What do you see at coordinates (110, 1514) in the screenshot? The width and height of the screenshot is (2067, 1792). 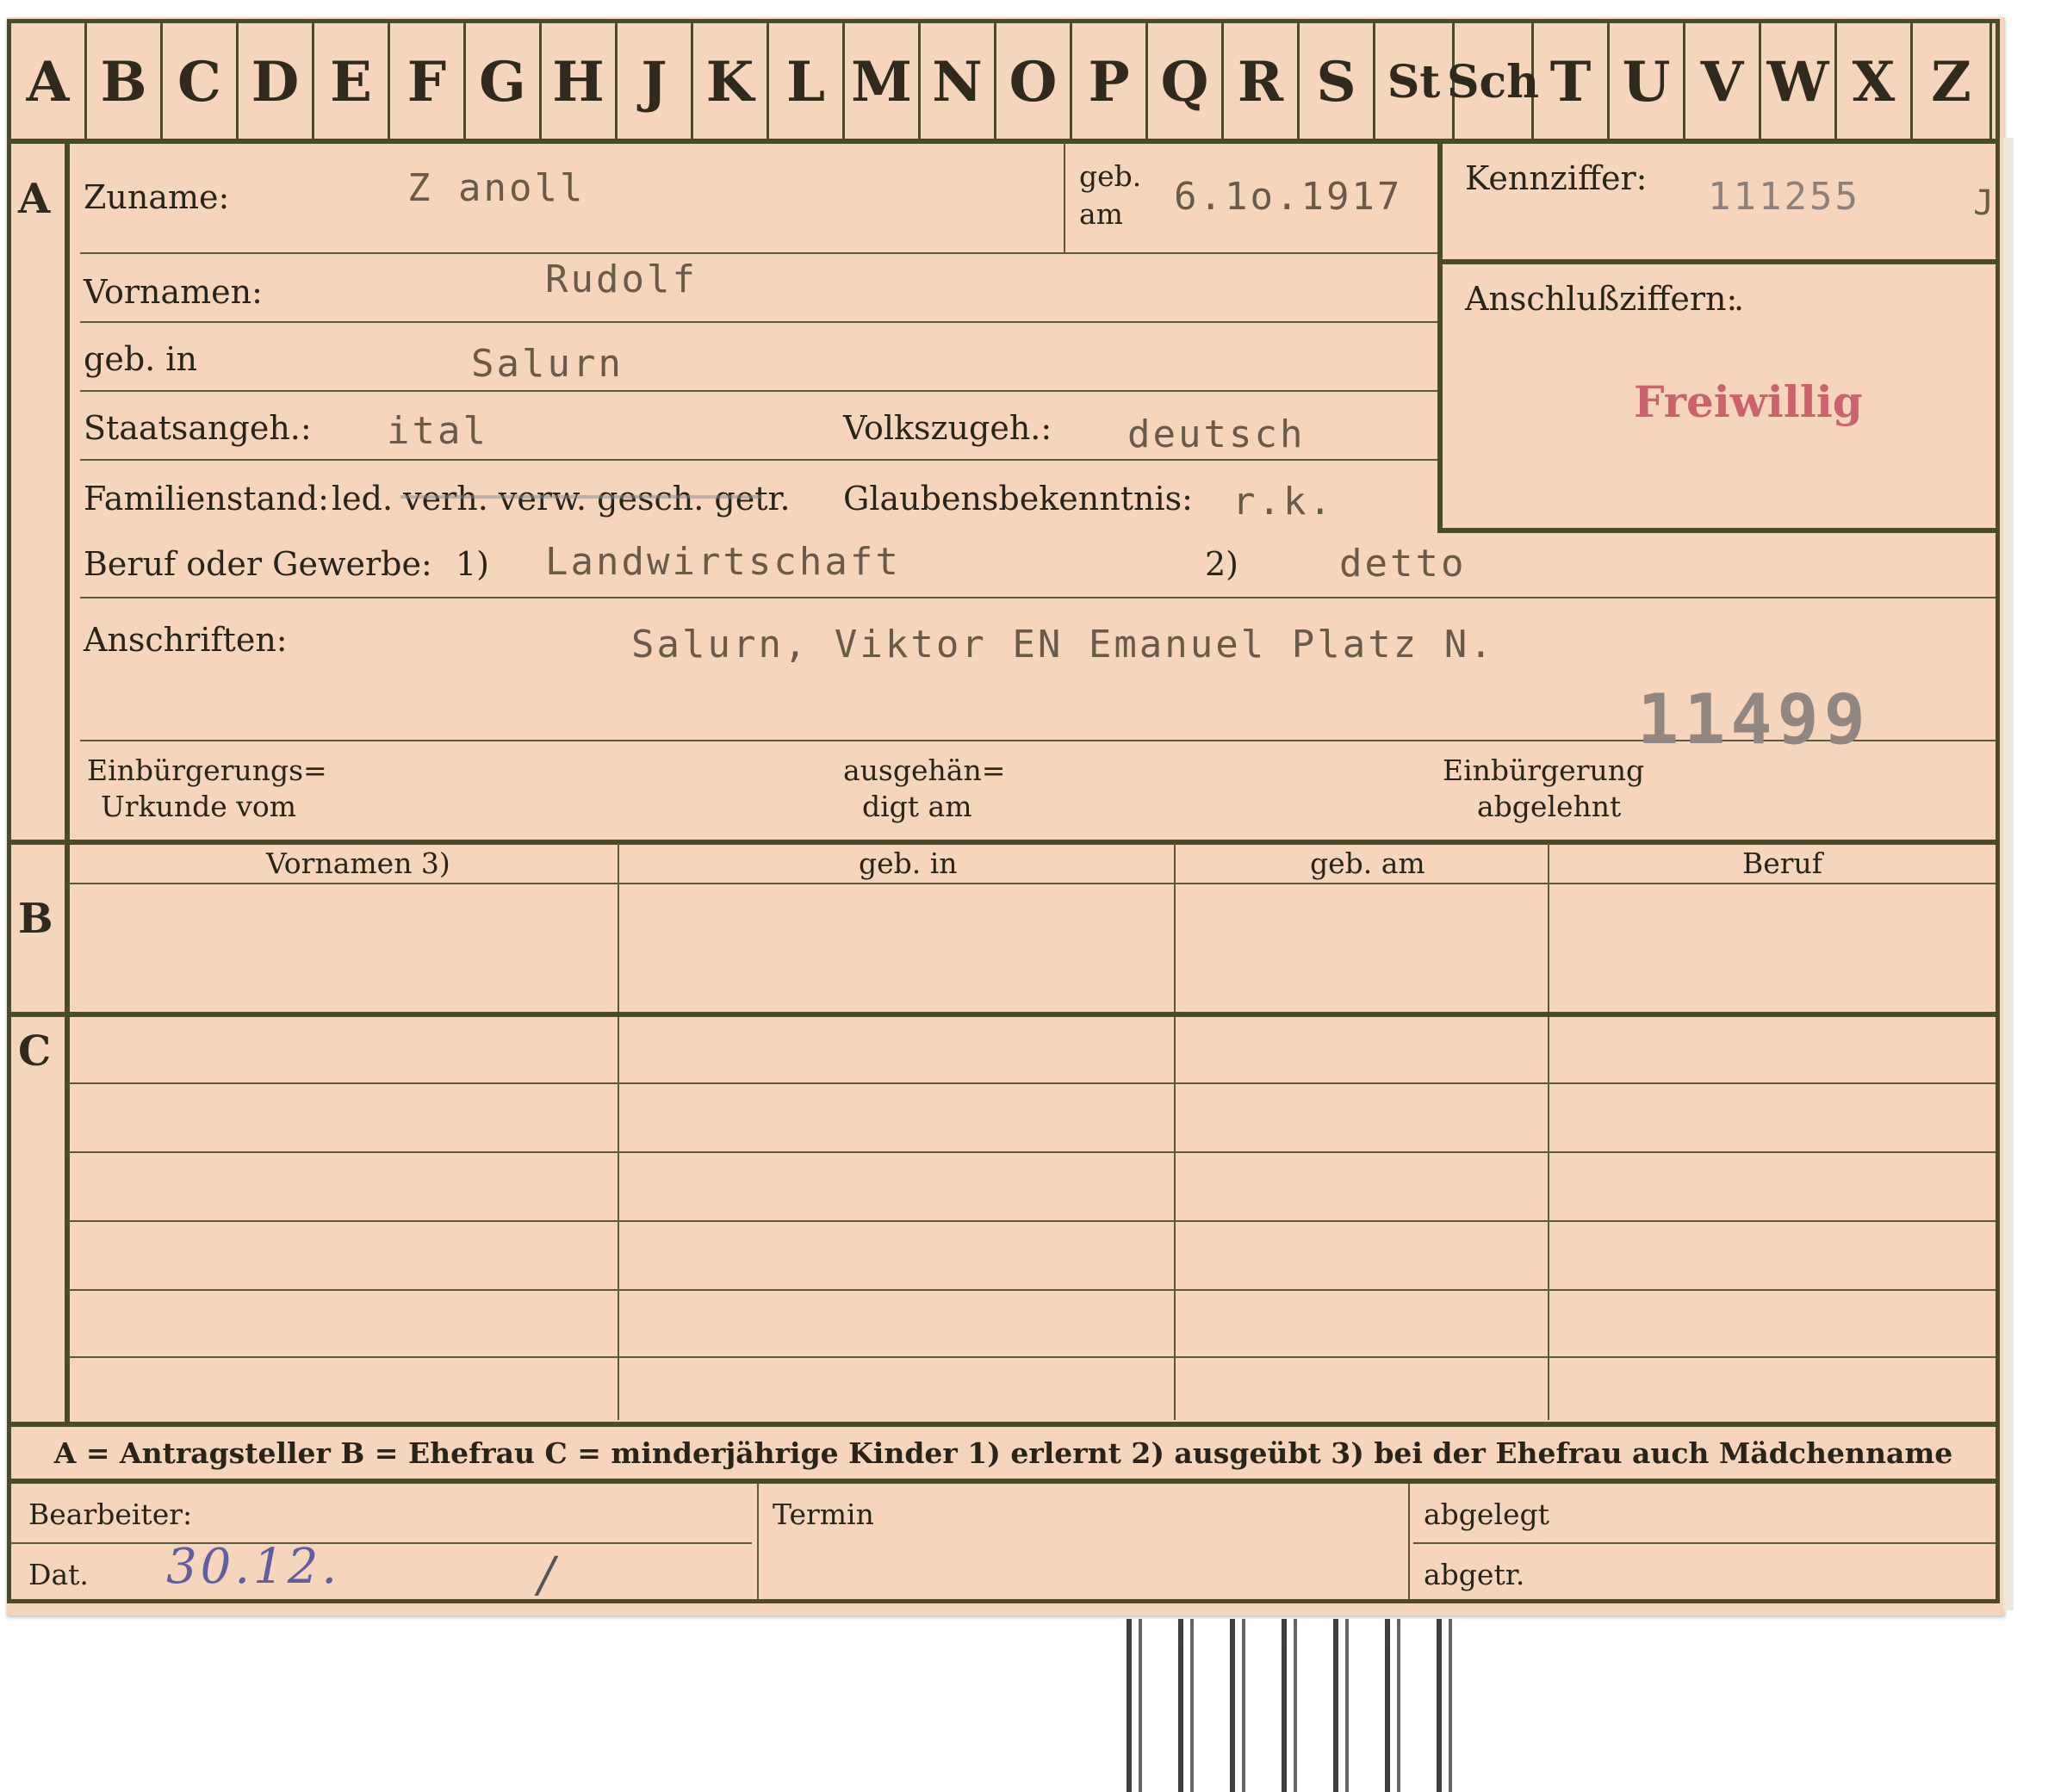 I see `clerk-label: Bearbeiter:` at bounding box center [110, 1514].